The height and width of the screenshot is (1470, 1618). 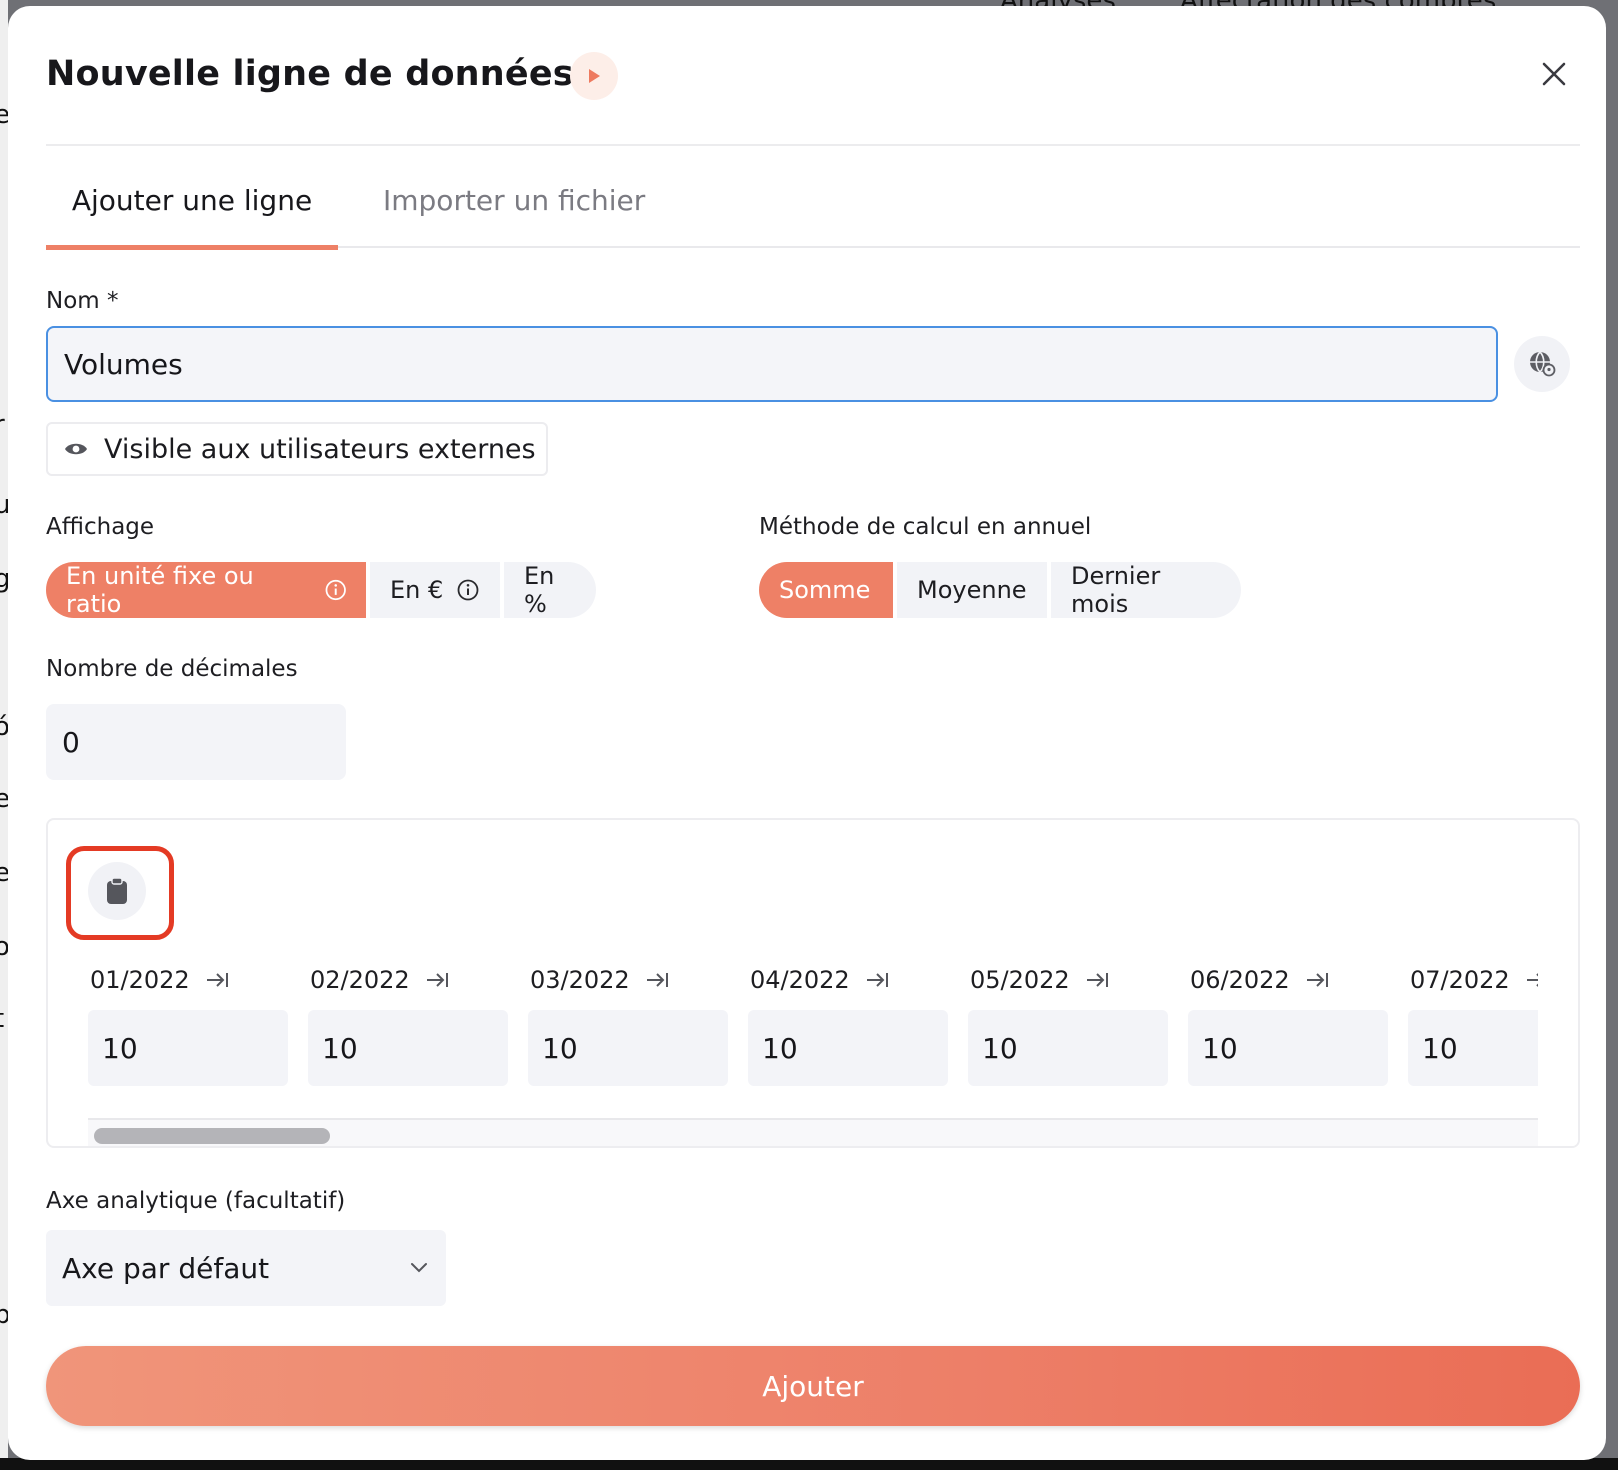 What do you see at coordinates (1240, 980) in the screenshot?
I see `month-label: 06/2022` at bounding box center [1240, 980].